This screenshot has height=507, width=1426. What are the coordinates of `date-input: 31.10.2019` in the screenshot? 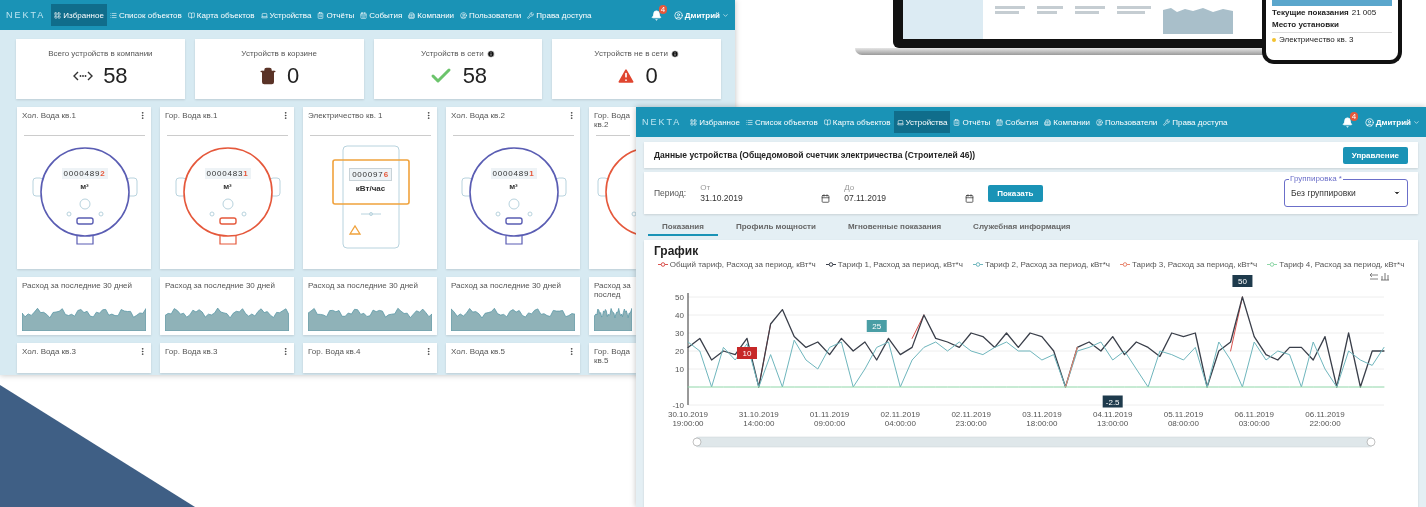 It's located at (721, 198).